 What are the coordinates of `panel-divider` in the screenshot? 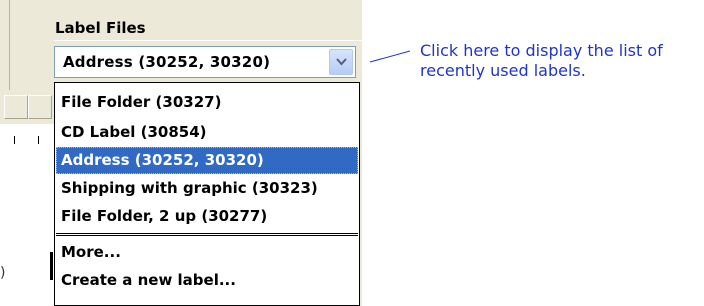 It's located at (9, 45).